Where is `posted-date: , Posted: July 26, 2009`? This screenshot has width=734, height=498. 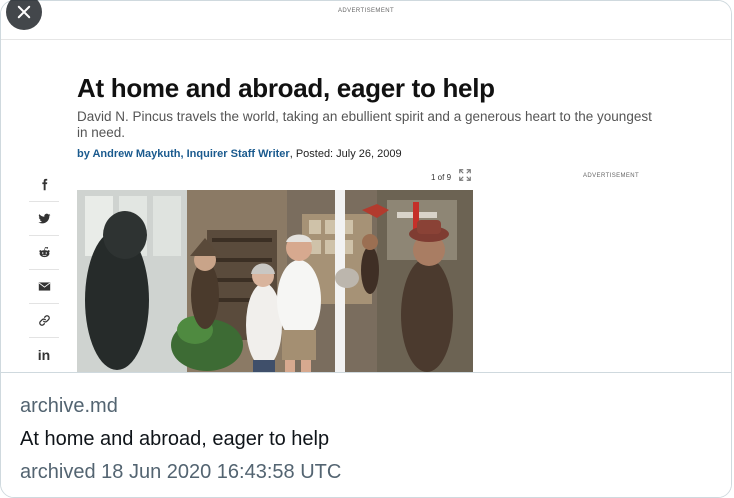 posted-date: , Posted: July 26, 2009 is located at coordinates (345, 154).